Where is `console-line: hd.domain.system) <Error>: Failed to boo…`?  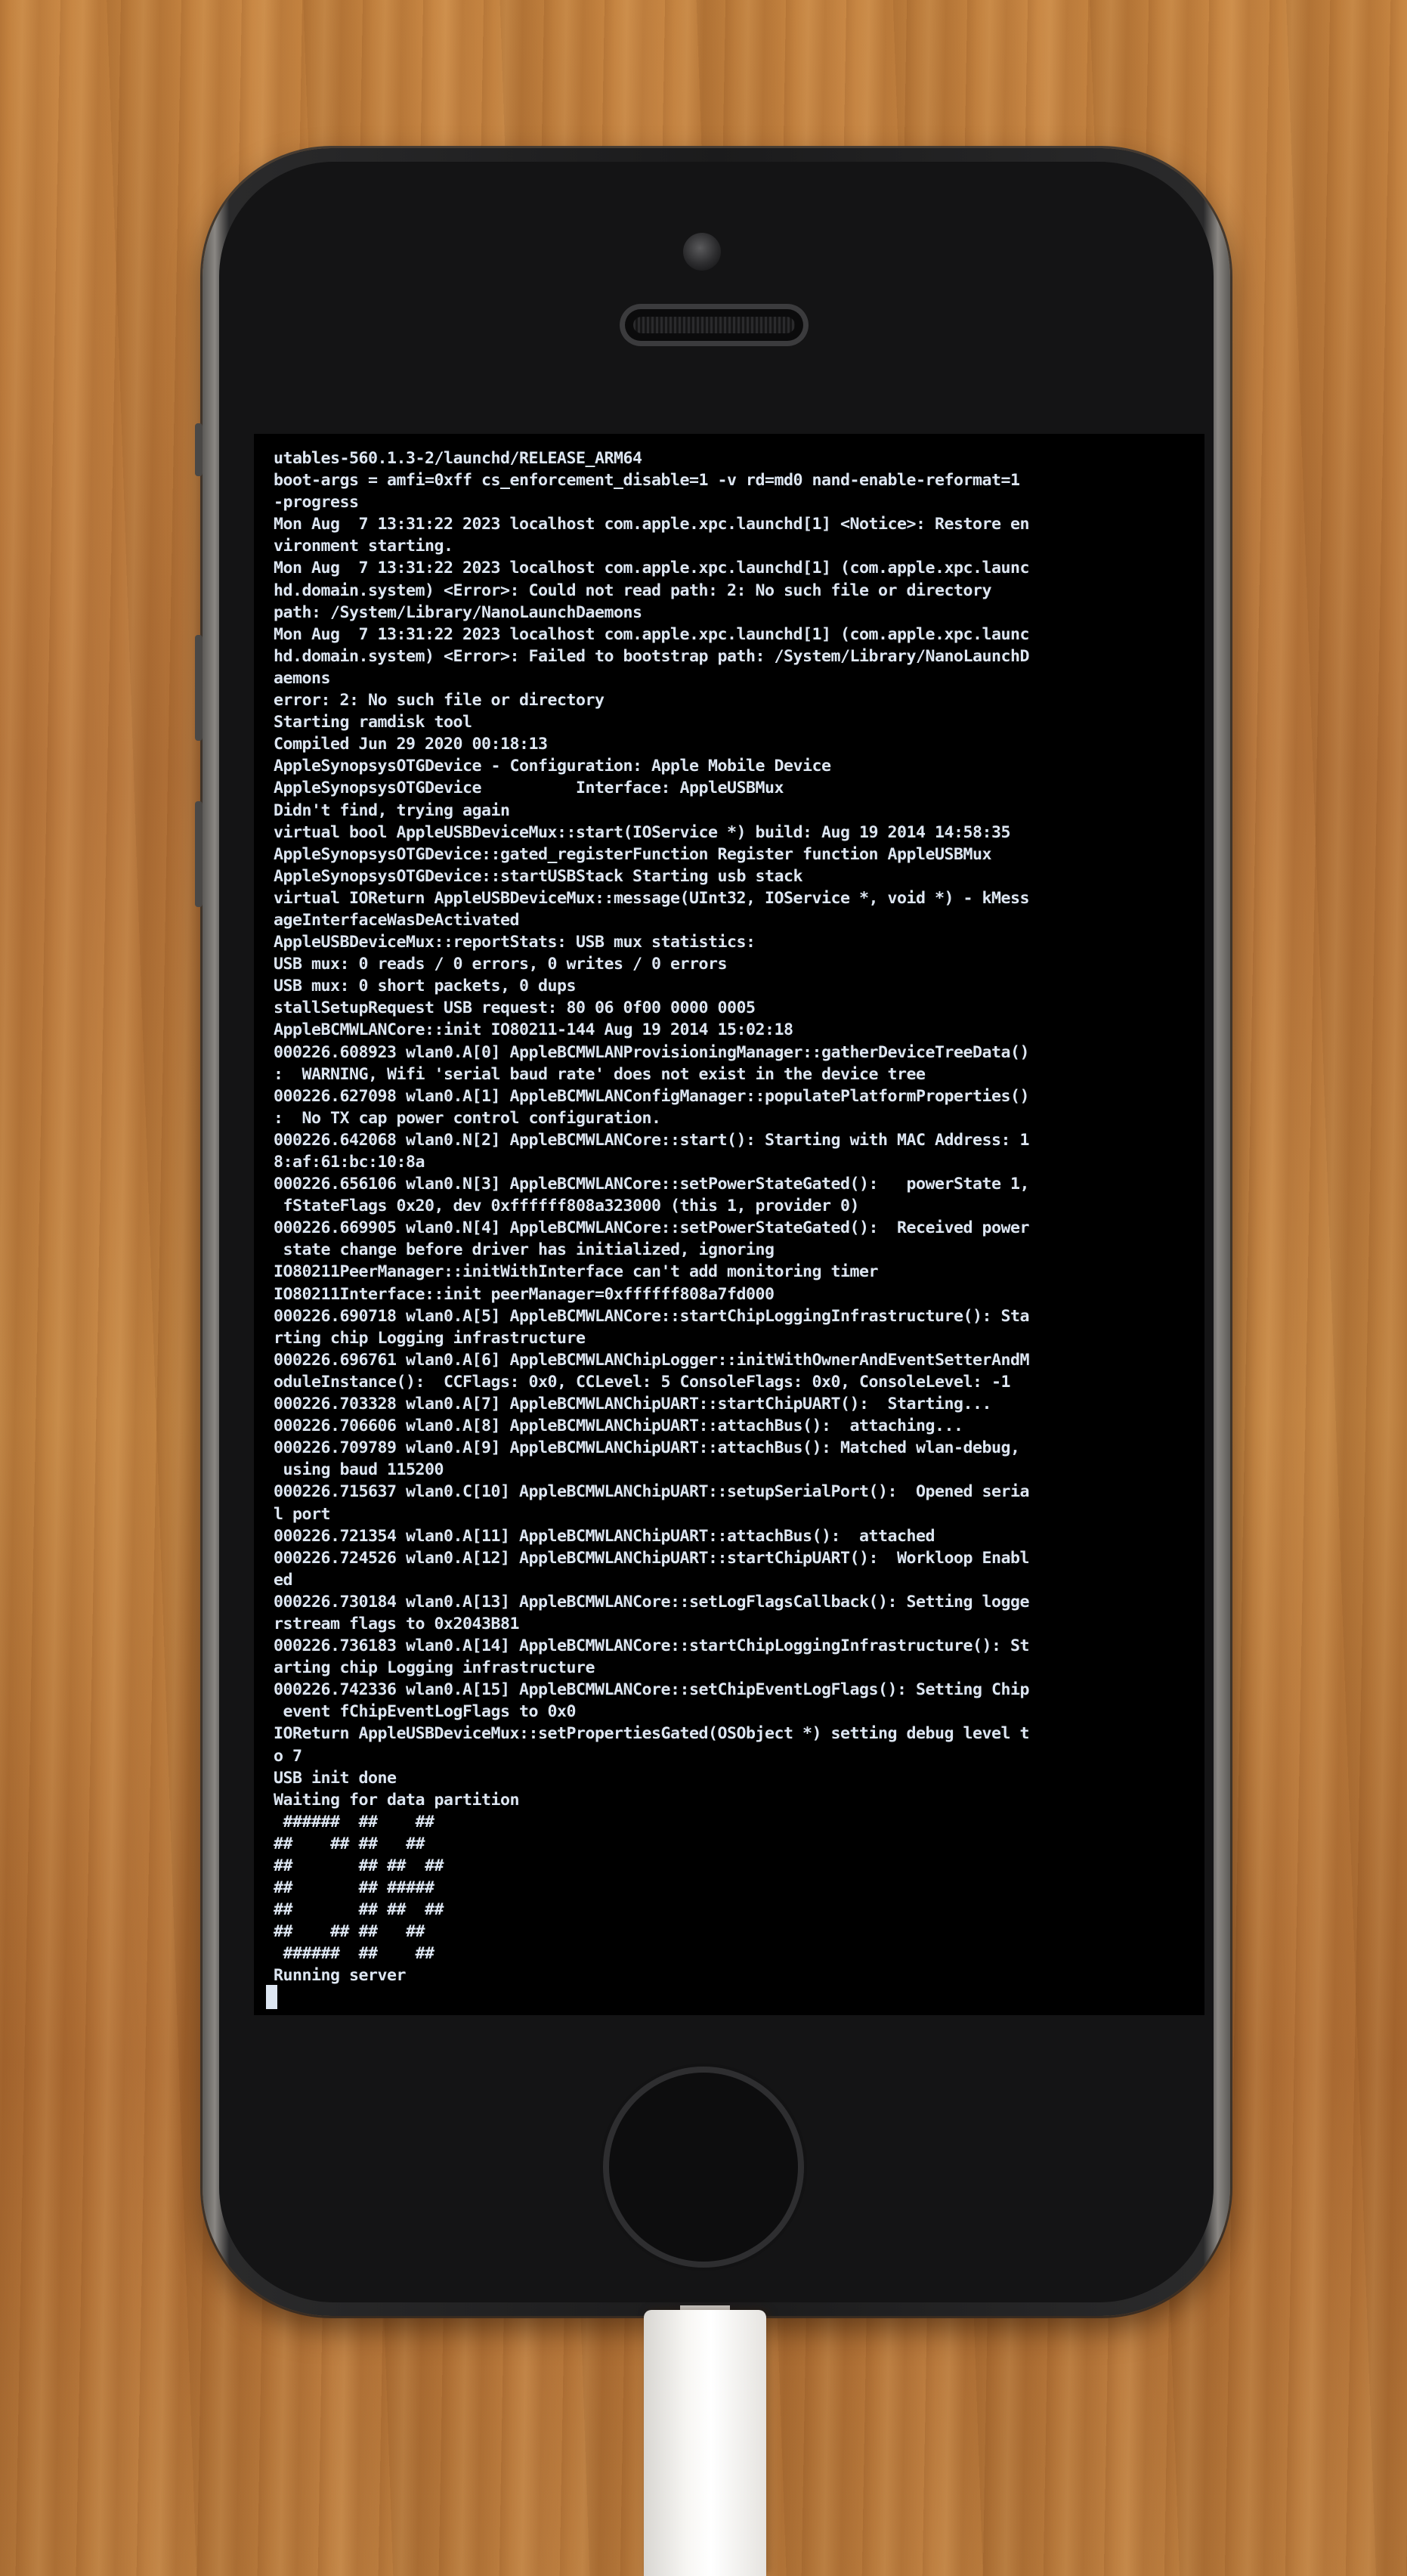
console-line: hd.domain.system) <Error>: Failed to boo… is located at coordinates (652, 656).